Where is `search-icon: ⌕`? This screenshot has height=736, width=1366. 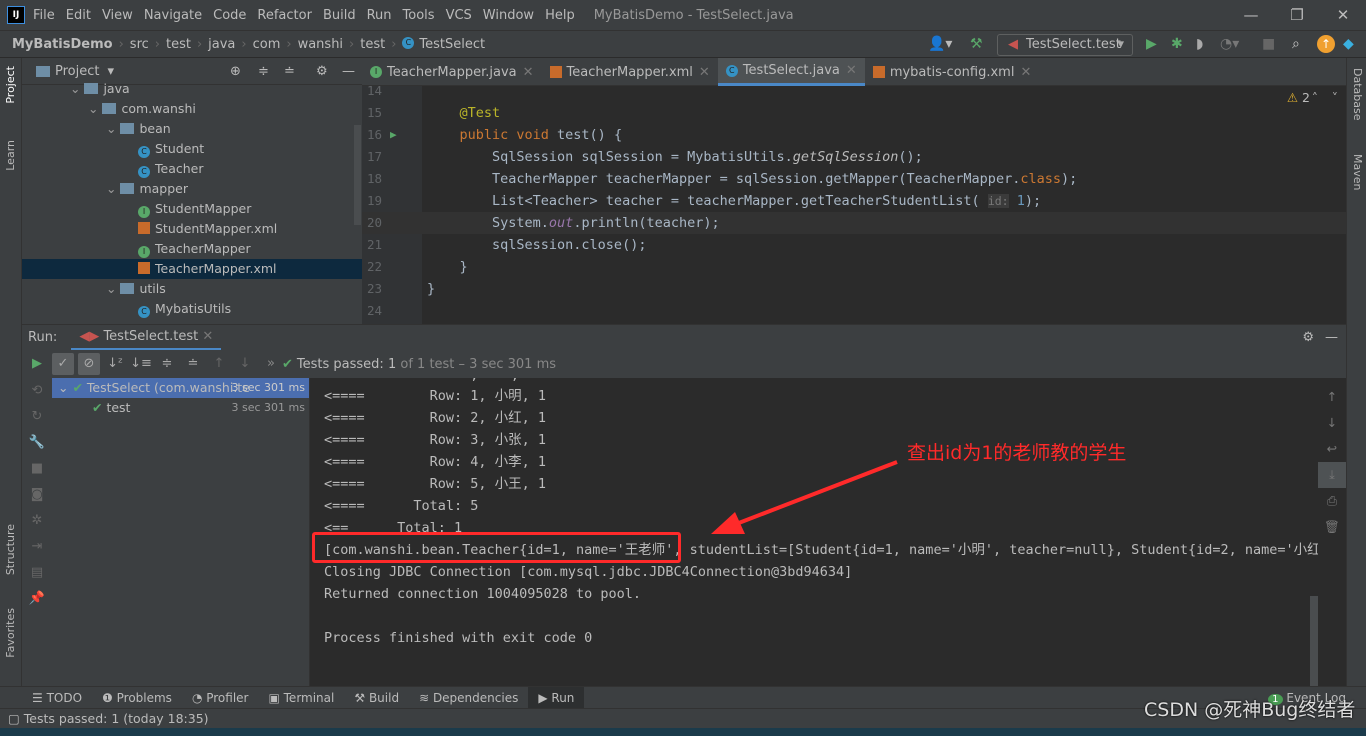 search-icon: ⌕ is located at coordinates (1296, 44).